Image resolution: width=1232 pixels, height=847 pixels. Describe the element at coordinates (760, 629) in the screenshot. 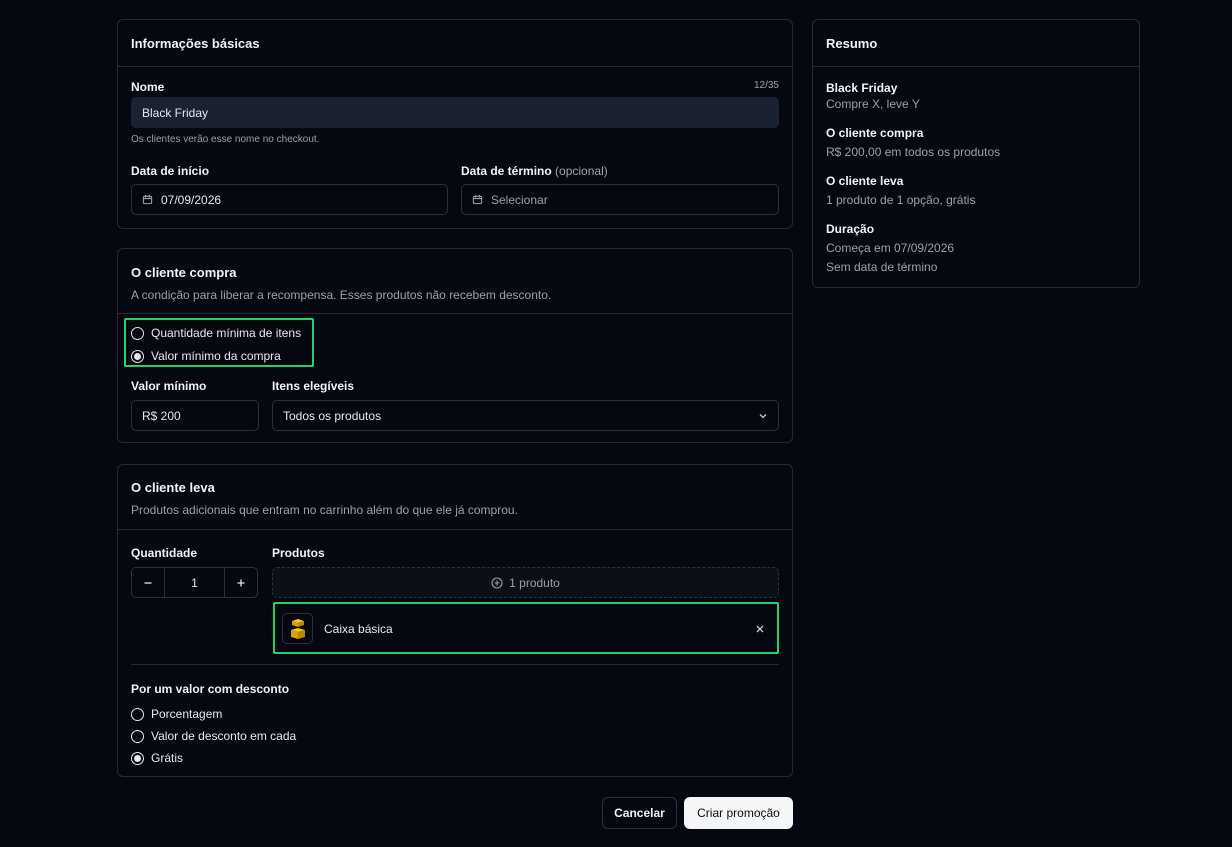

I see `close-icon` at that location.